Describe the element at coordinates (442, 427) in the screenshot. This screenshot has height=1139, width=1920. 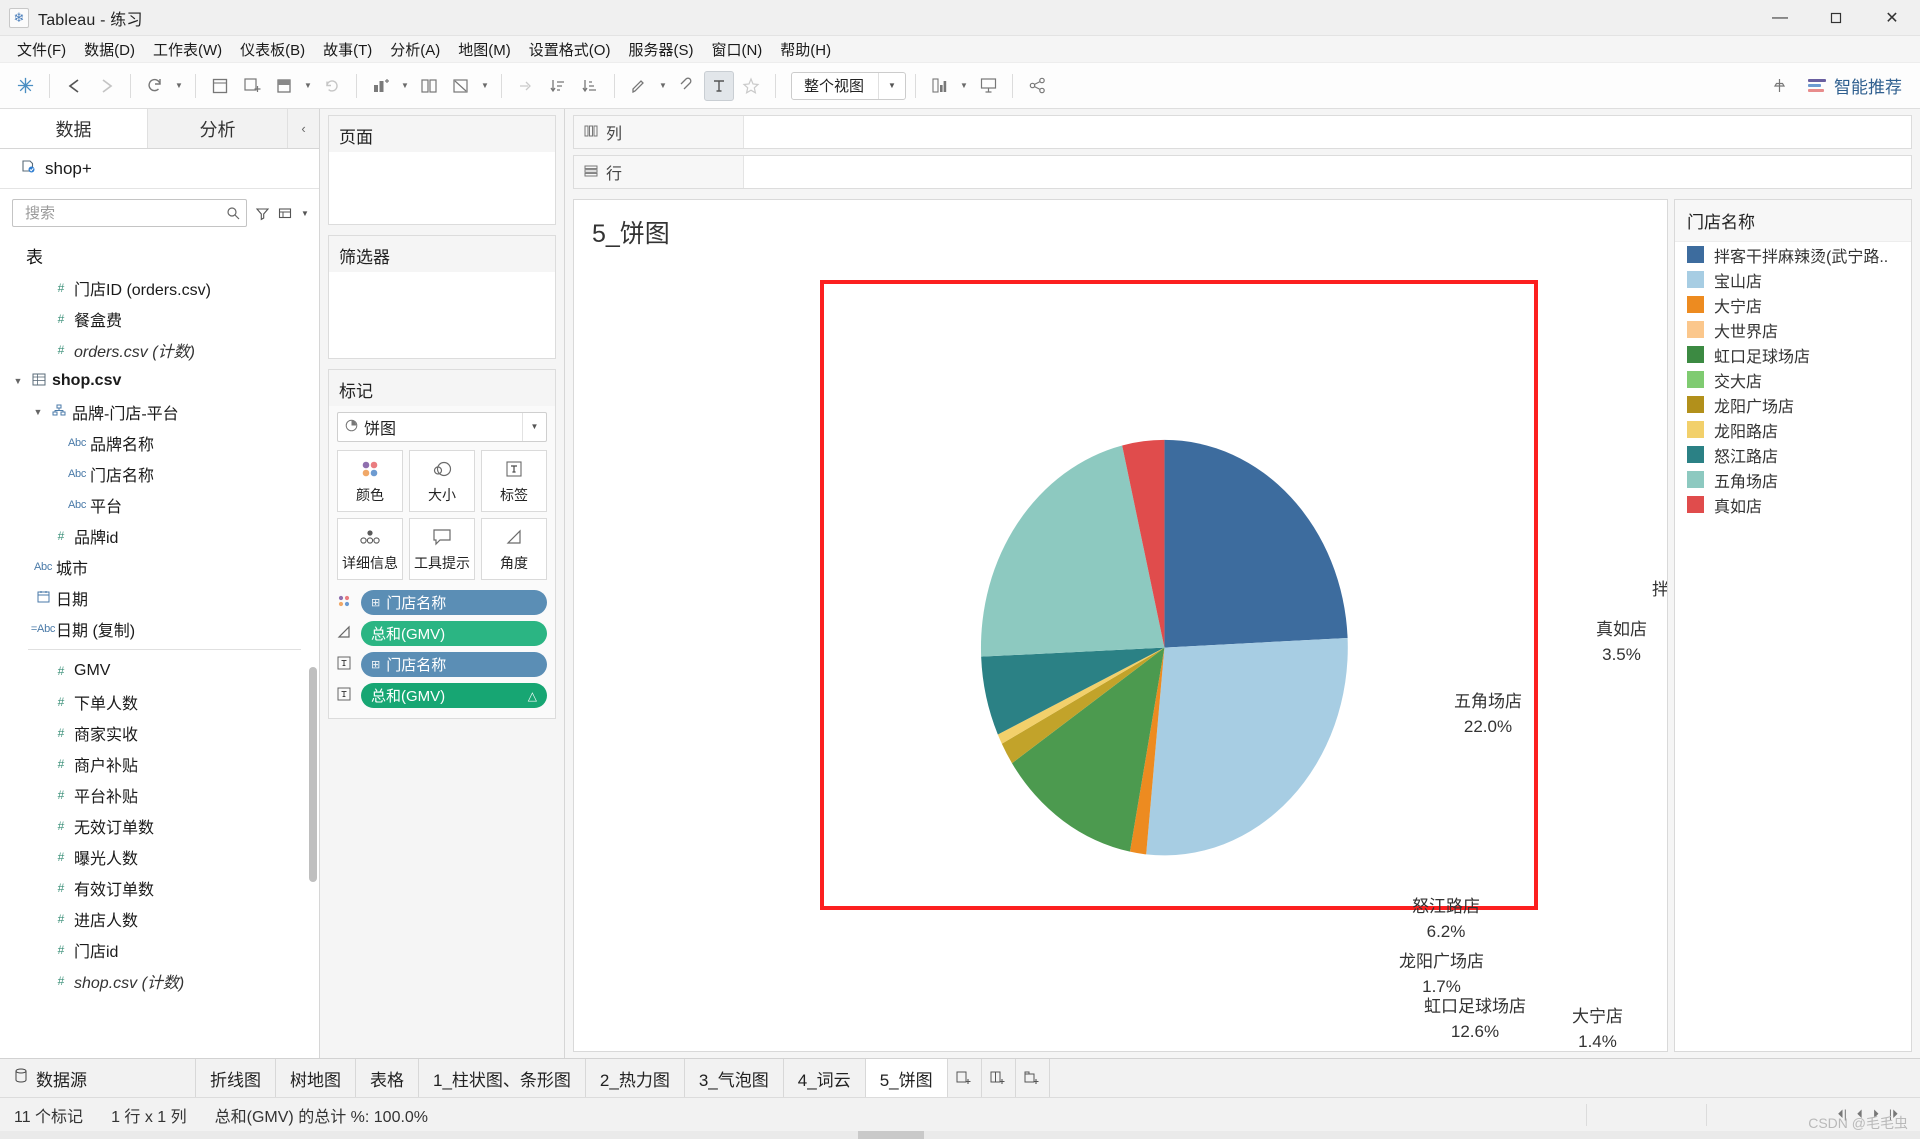
I see `mark-type-dropdown: 饼图 ▼` at that location.